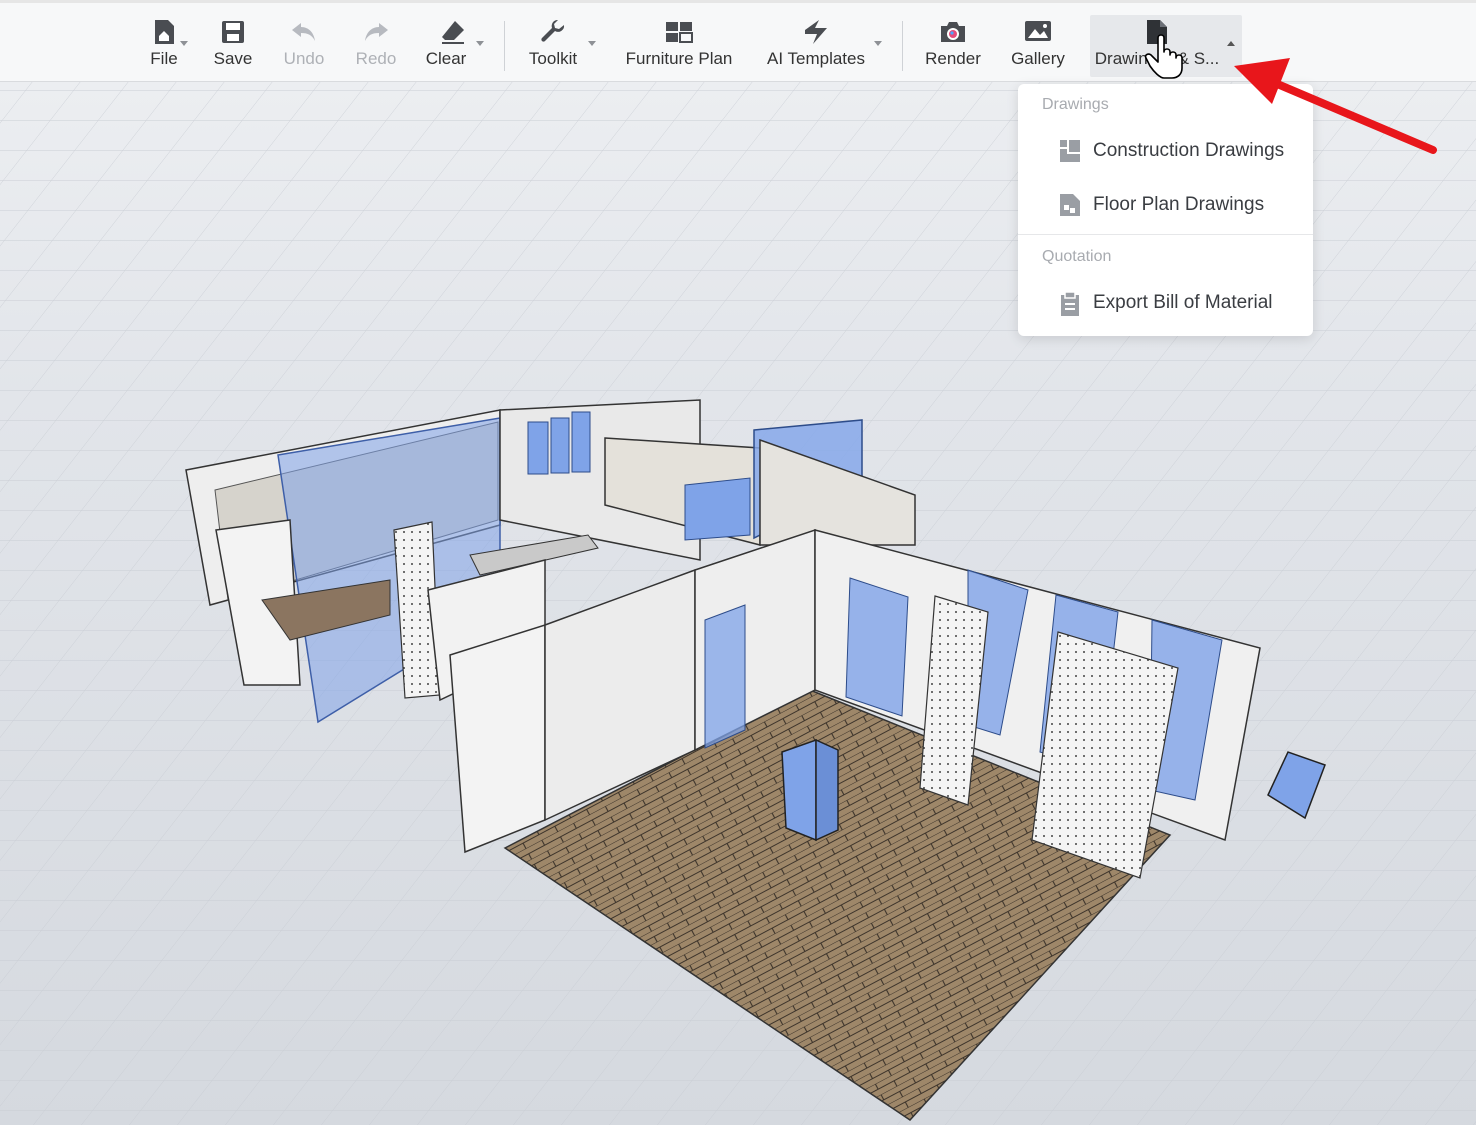 The height and width of the screenshot is (1125, 1476). Describe the element at coordinates (799, 790) in the screenshot. I see `cabinet-front` at that location.